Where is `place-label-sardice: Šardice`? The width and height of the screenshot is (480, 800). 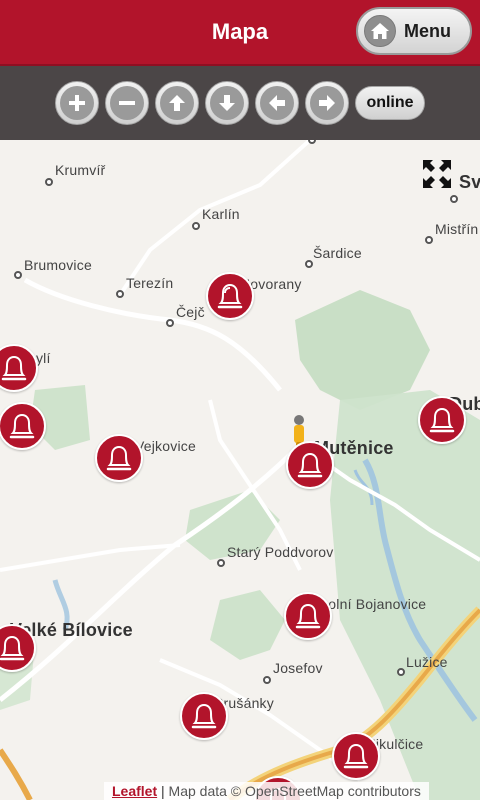
place-label-sardice: Šardice is located at coordinates (337, 253).